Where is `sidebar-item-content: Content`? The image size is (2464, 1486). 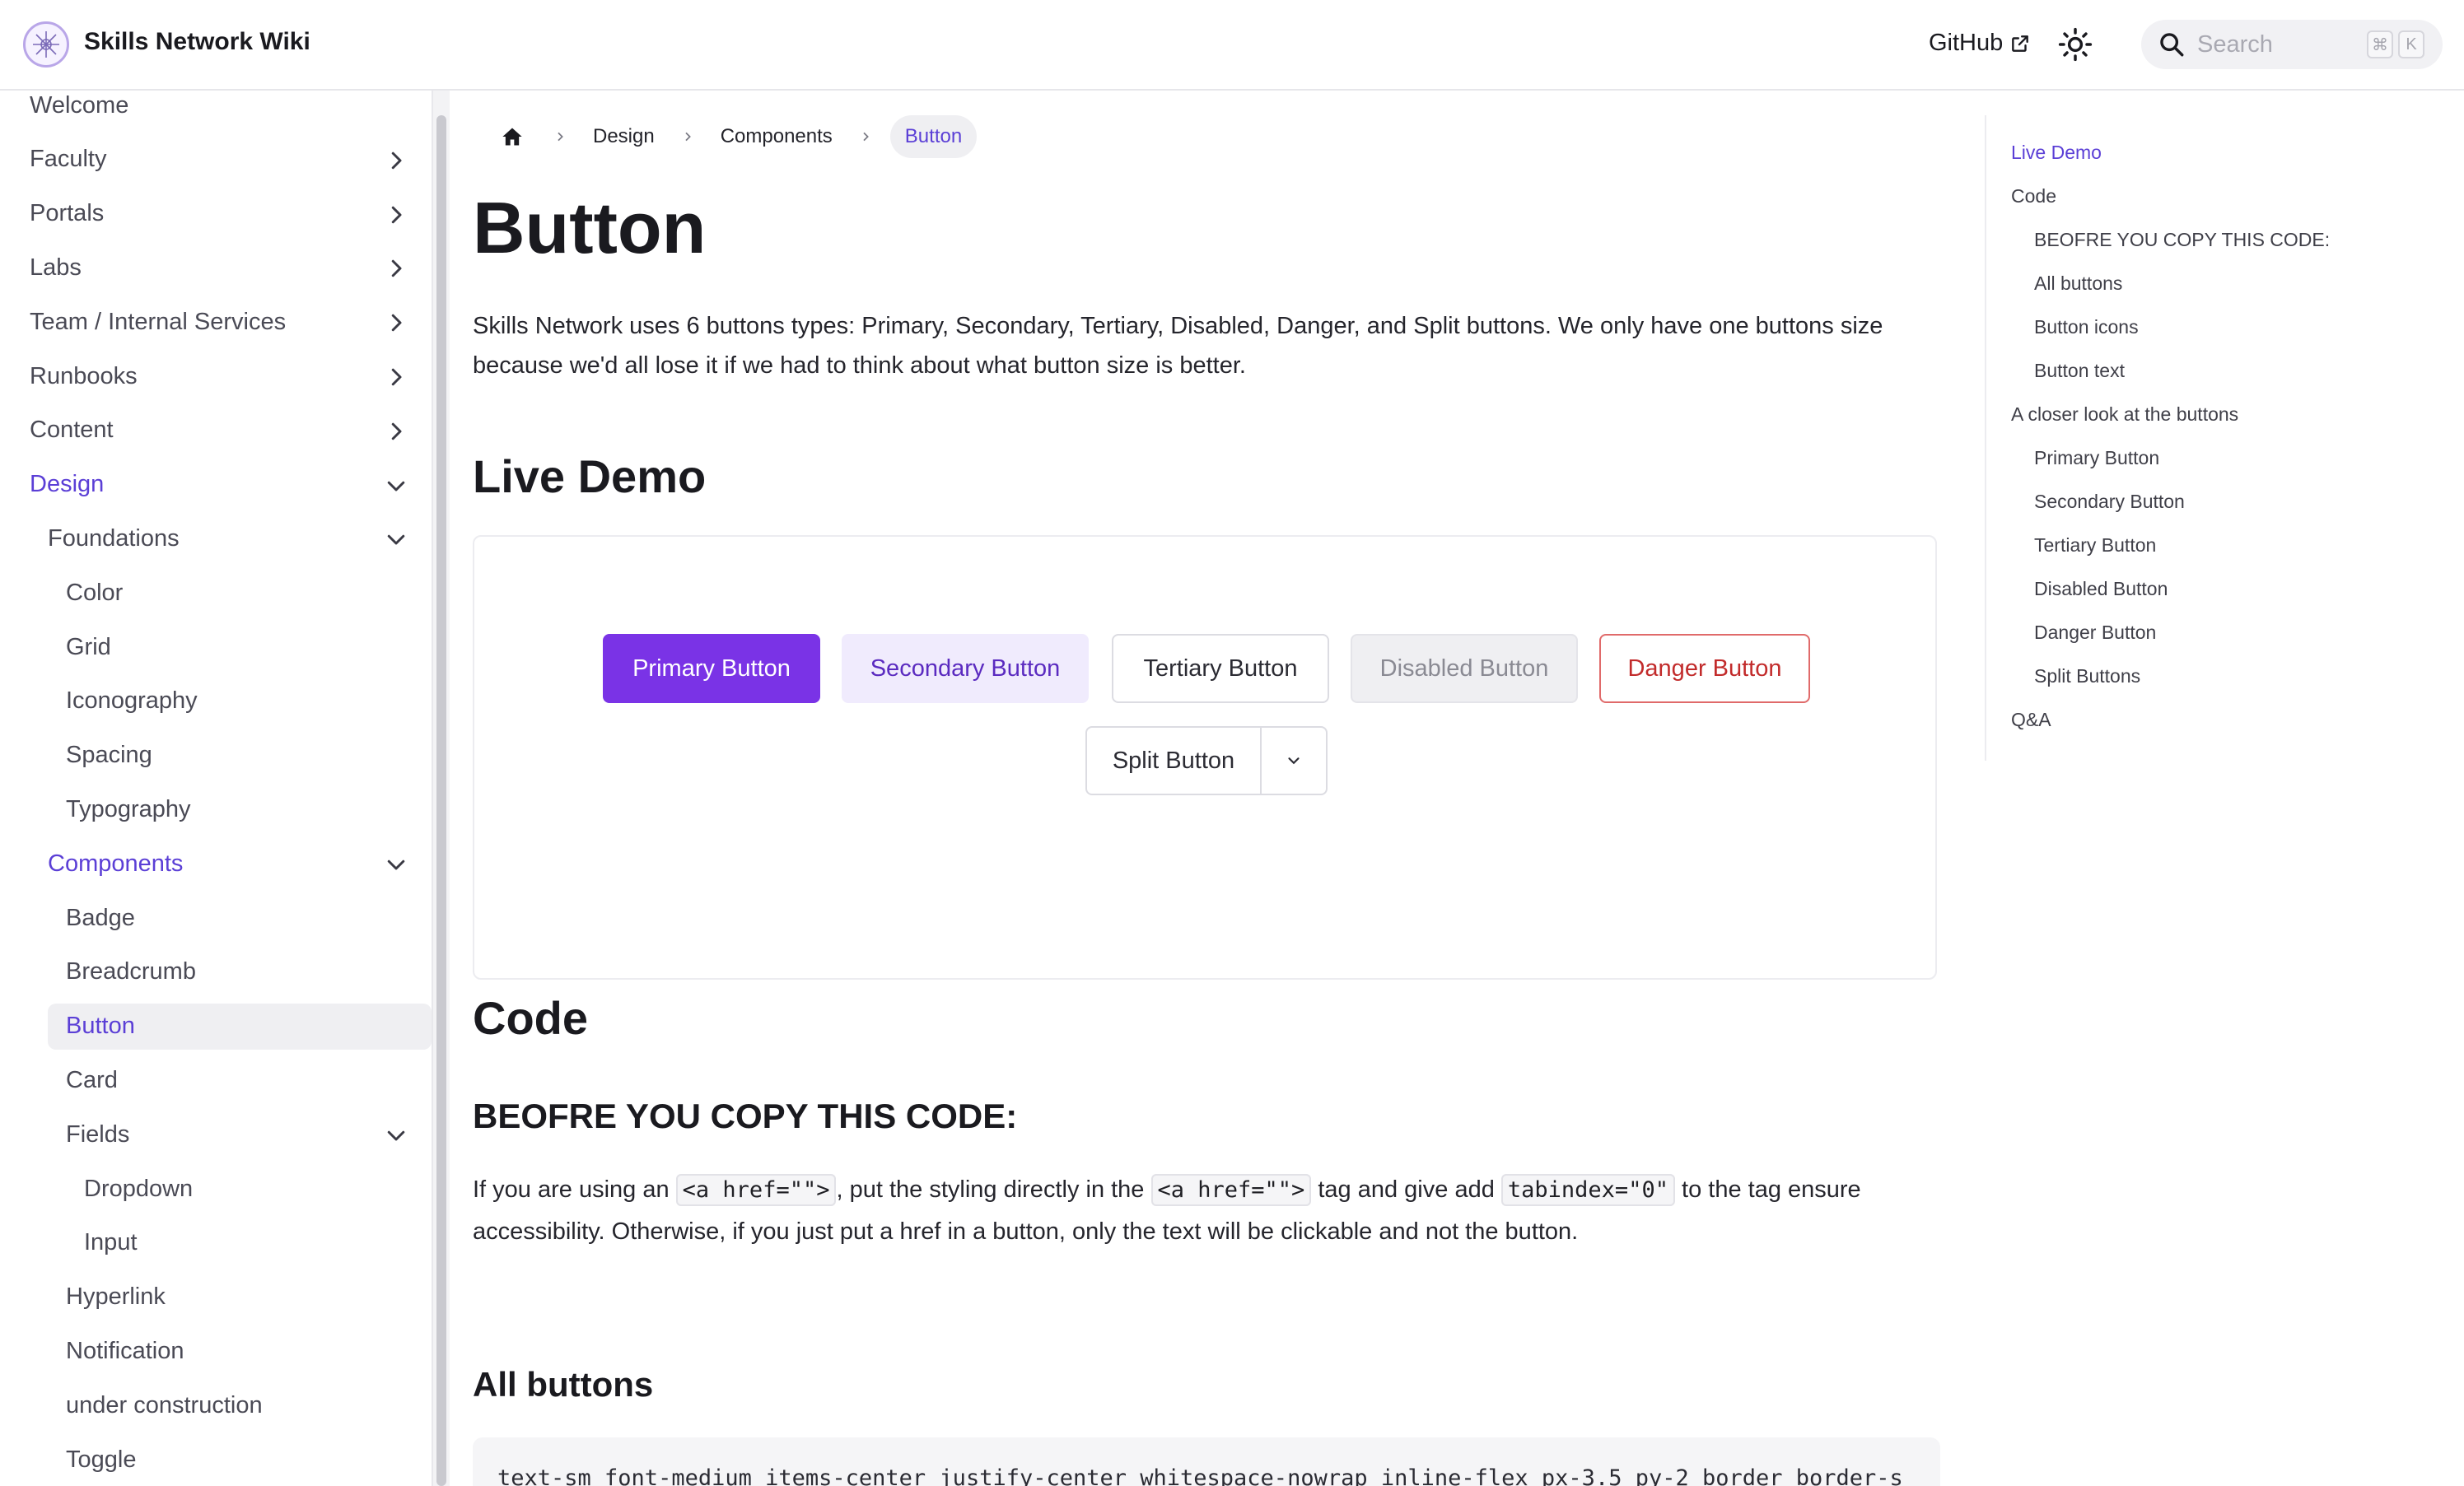
sidebar-item-content: Content is located at coordinates (216, 431).